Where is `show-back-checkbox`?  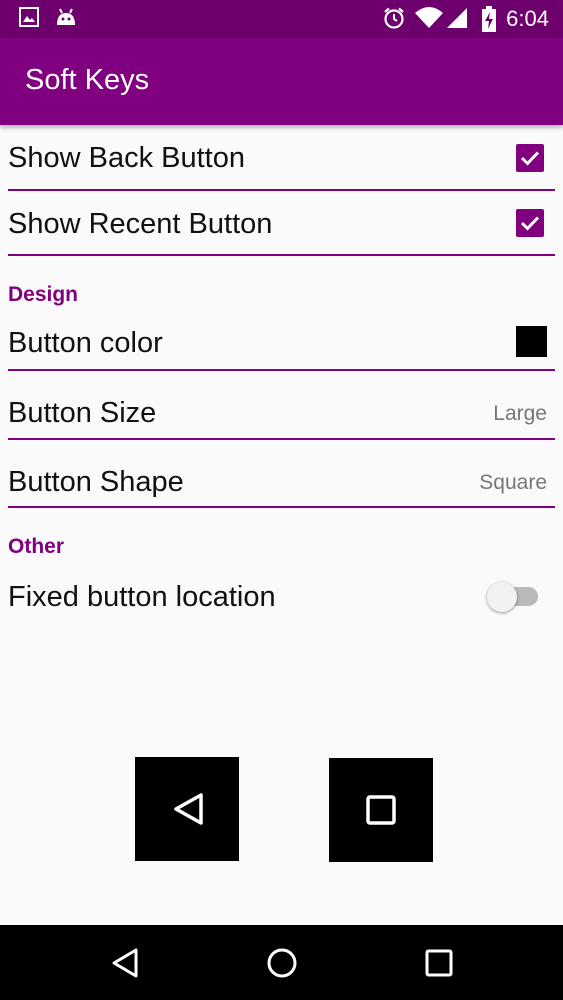
show-back-checkbox is located at coordinates (530, 158).